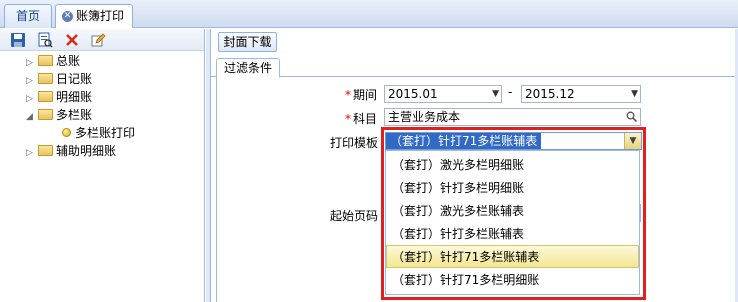 Image resolution: width=738 pixels, height=302 pixels. I want to click on period-label: * 期间, so click(361, 94).